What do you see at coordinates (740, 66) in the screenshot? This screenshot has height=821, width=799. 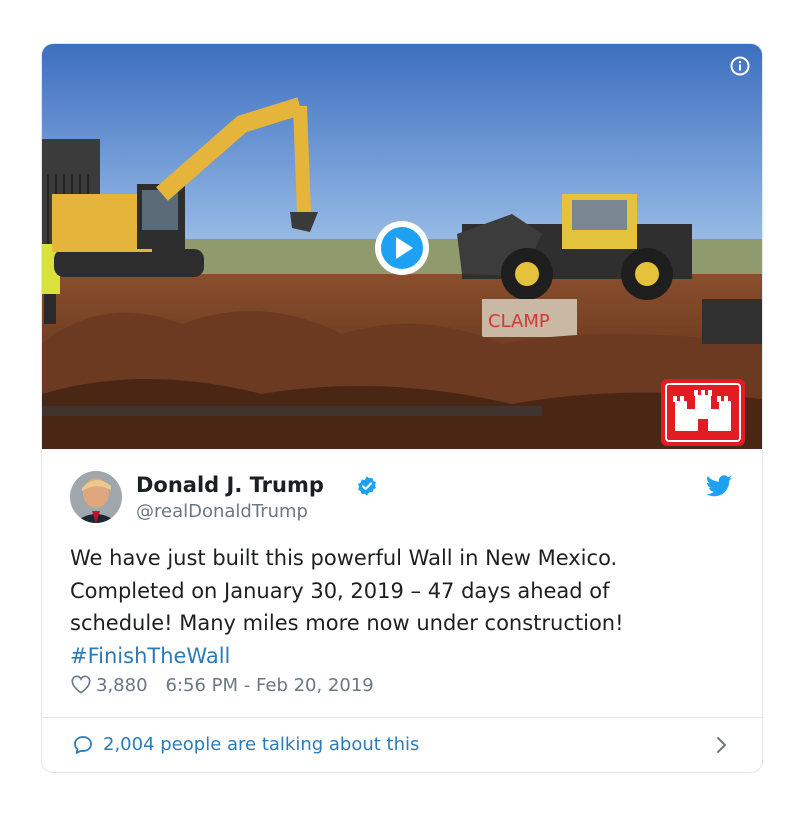 I see `info-icon` at bounding box center [740, 66].